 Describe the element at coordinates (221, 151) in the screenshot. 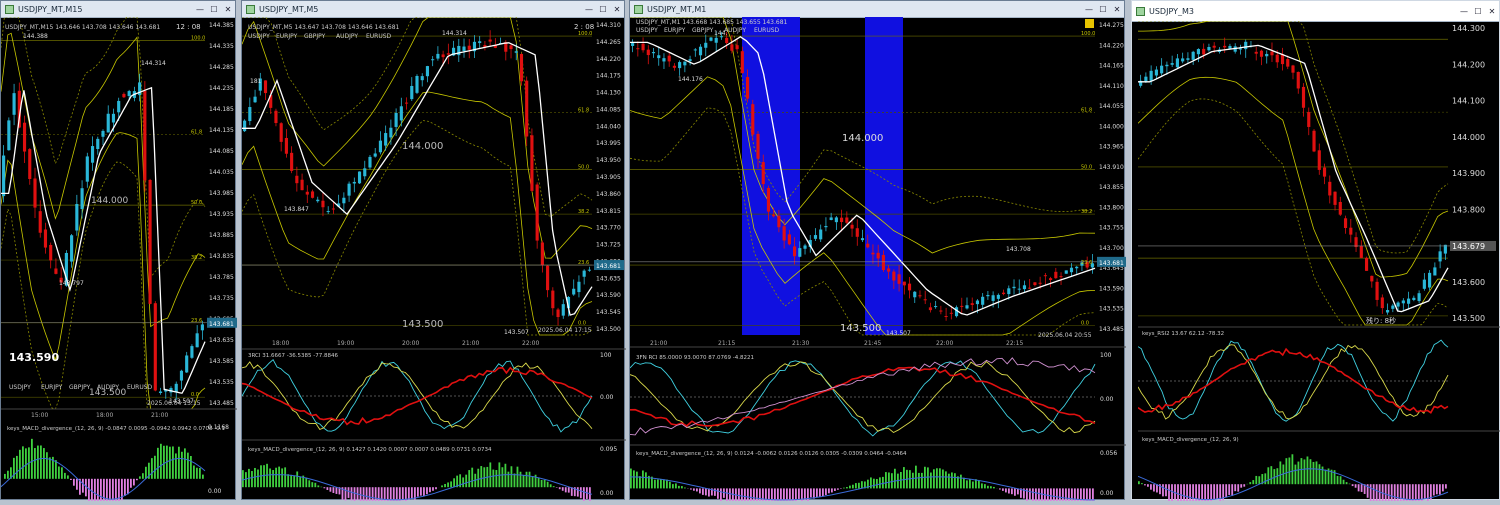

I see `price-scale-label: 144.085` at that location.